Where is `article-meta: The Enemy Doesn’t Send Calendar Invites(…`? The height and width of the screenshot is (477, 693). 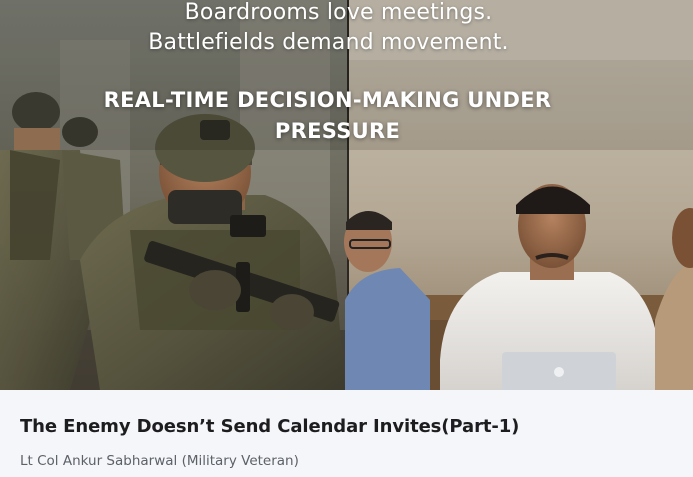
article-meta: The Enemy Doesn’t Send Calendar Invites(… is located at coordinates (346, 442).